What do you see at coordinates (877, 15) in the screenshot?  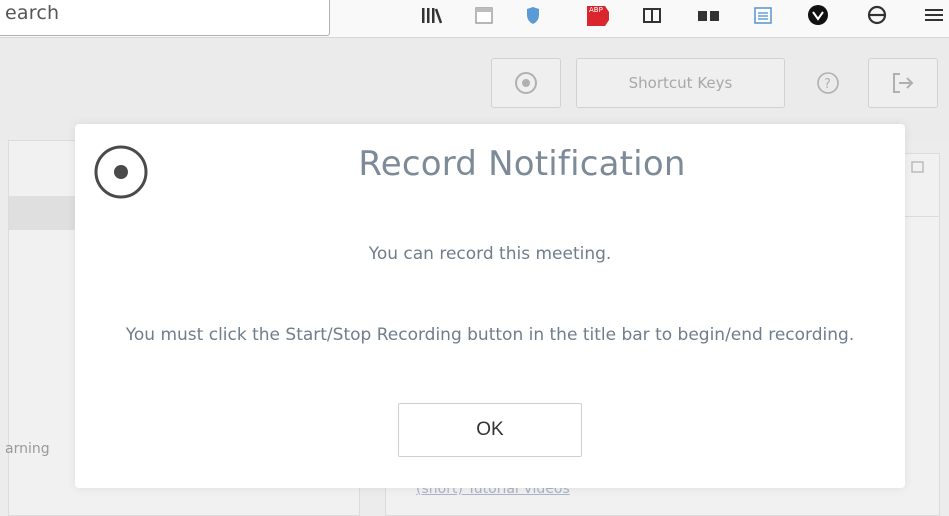 I see `sync-icon` at bounding box center [877, 15].